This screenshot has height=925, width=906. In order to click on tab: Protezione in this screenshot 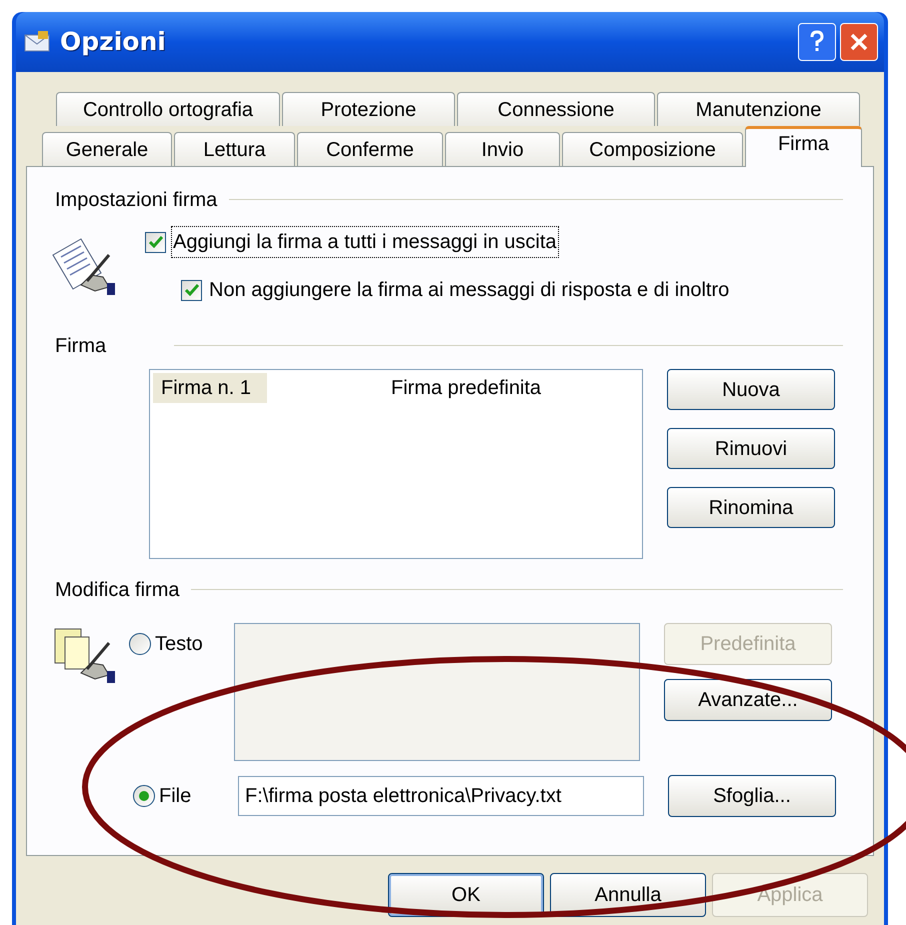, I will do `click(368, 109)`.